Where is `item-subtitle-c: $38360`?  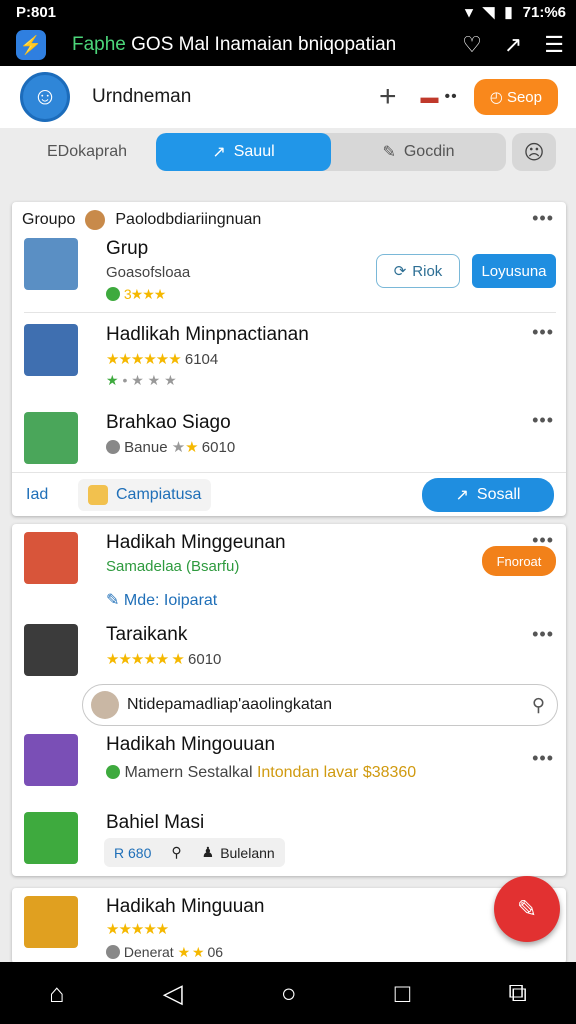 item-subtitle-c: $38360 is located at coordinates (389, 772).